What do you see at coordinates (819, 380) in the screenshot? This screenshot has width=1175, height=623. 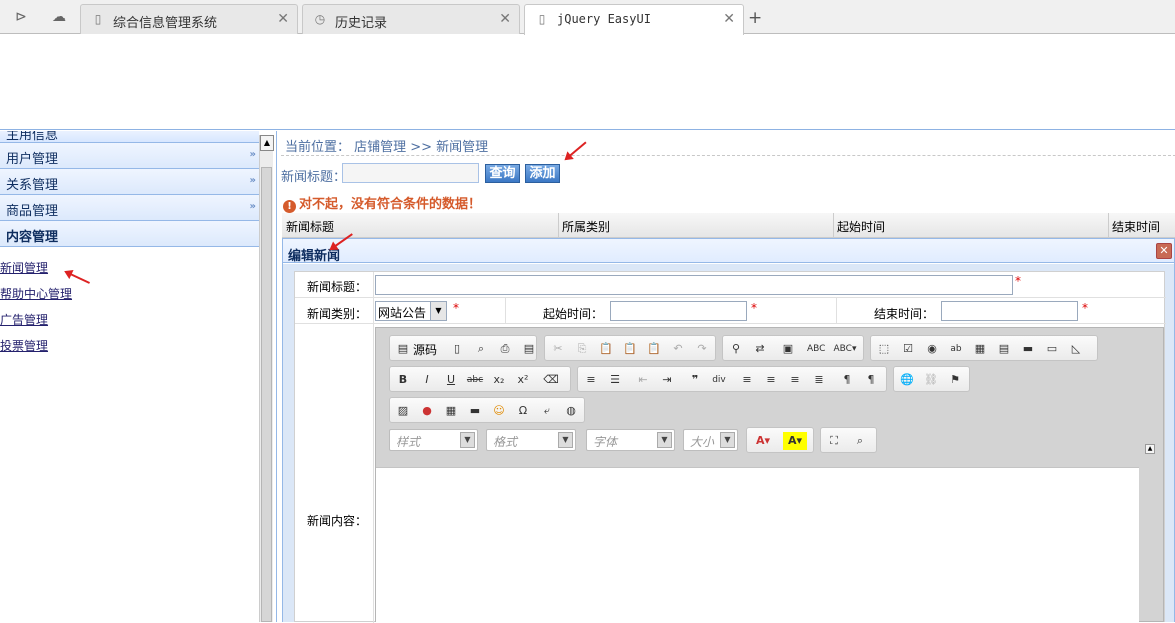 I see `align-justify-icon: ≣` at bounding box center [819, 380].